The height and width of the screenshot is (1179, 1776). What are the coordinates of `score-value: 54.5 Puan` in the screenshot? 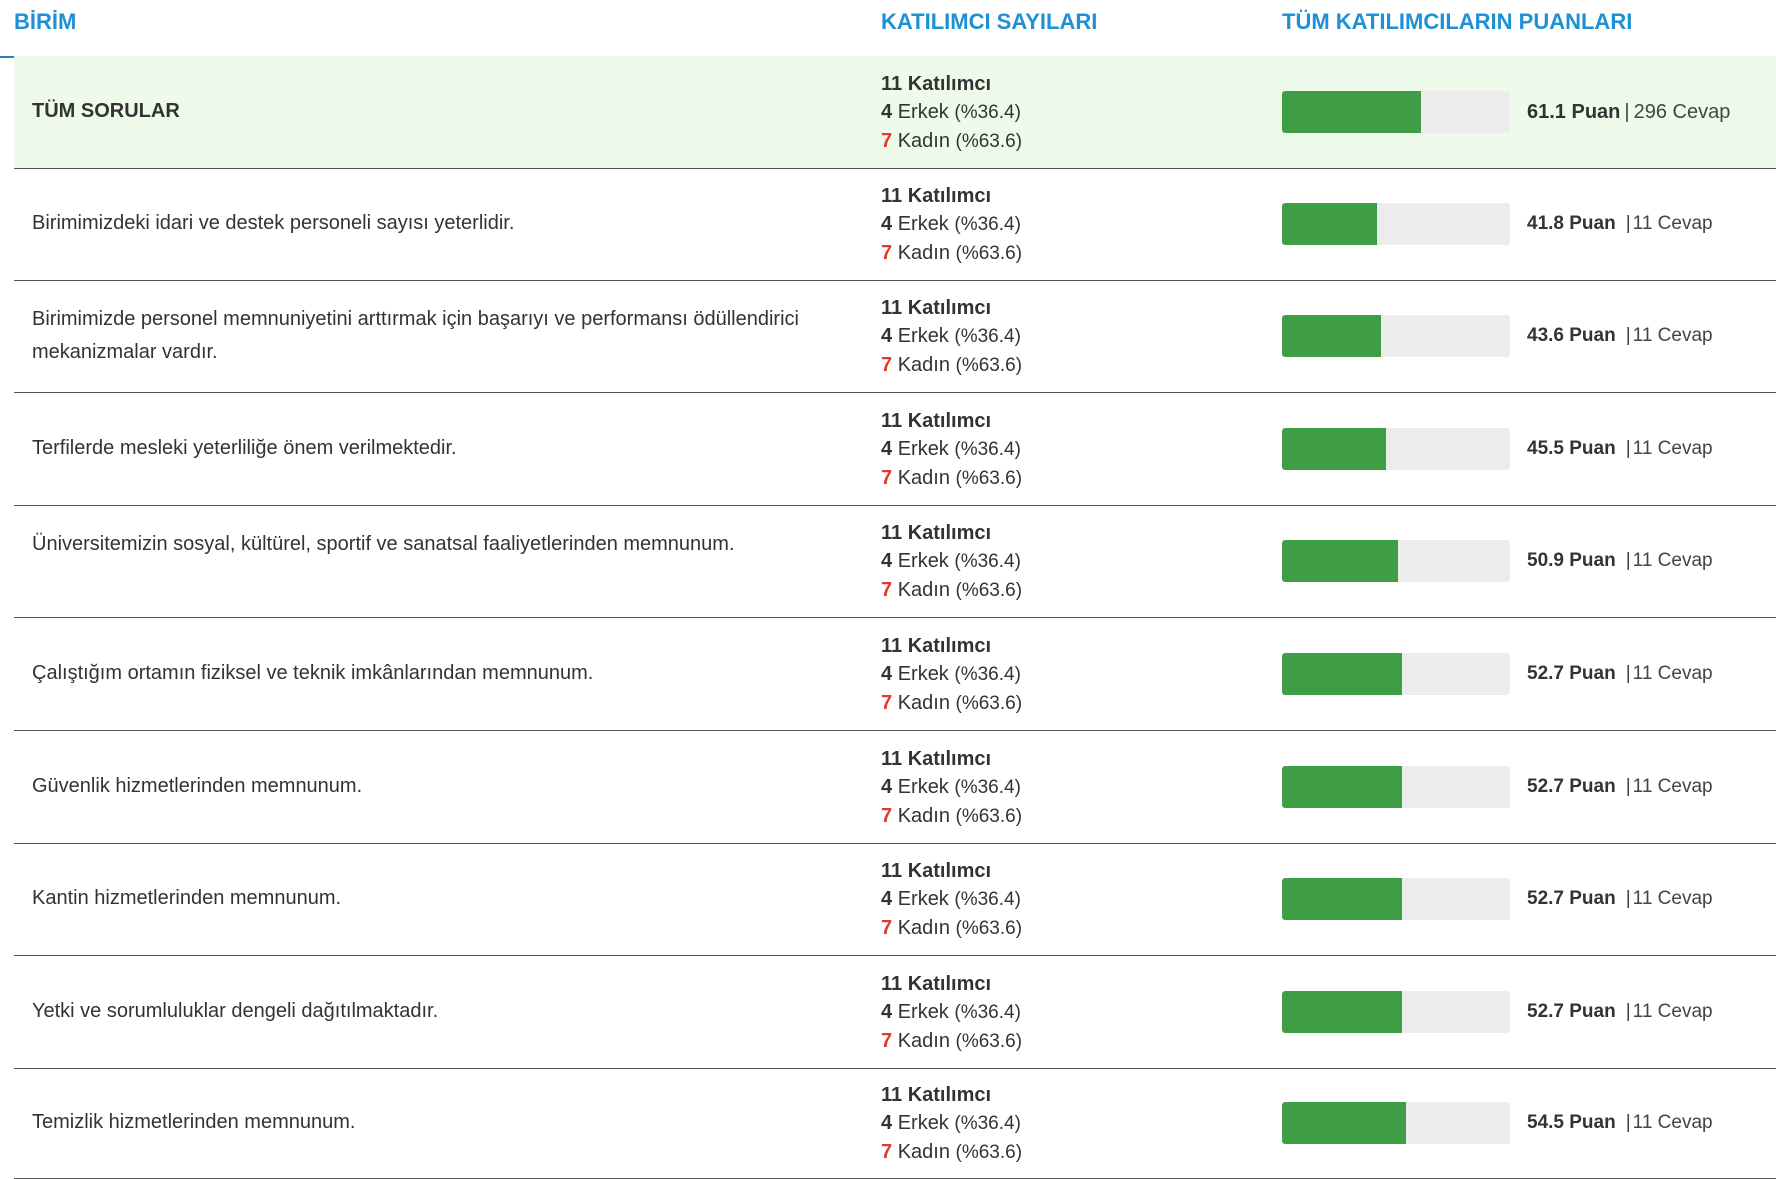 It's located at (1571, 1122).